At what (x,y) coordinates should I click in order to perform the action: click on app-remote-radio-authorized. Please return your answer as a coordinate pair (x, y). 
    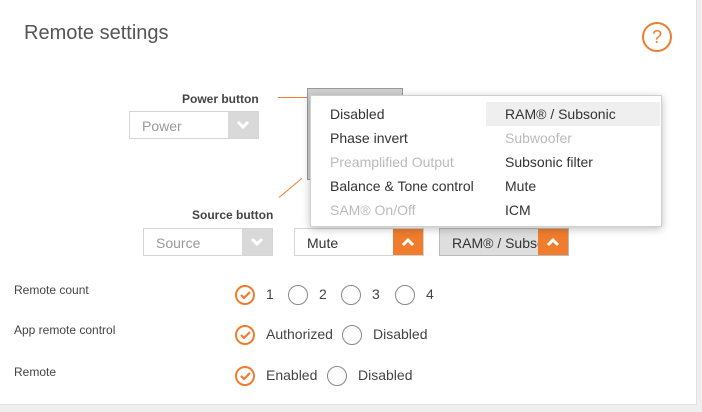
    Looking at the image, I should click on (245, 335).